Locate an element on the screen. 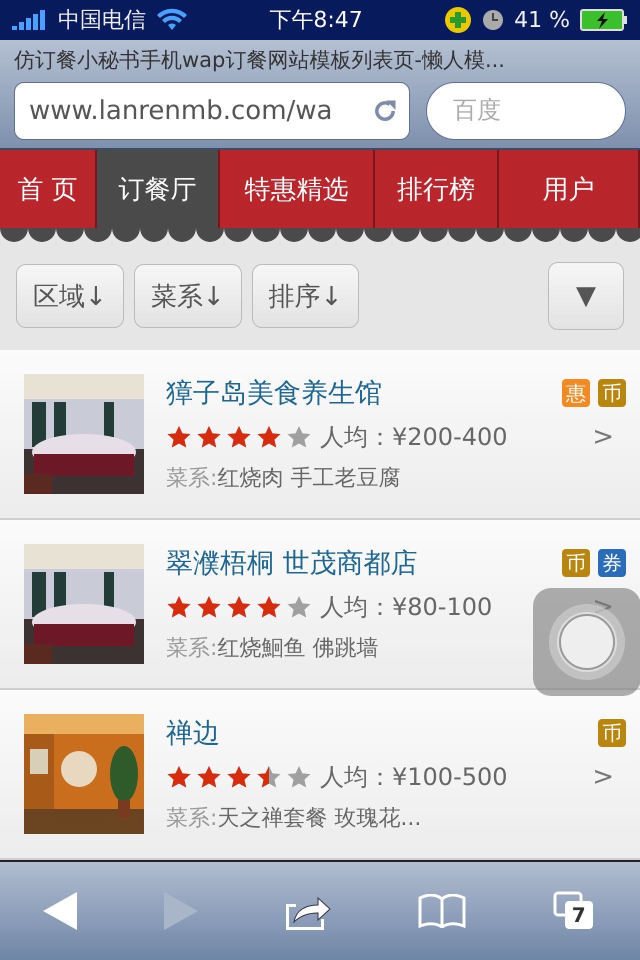  nav-tab: 排行榜 is located at coordinates (437, 189).